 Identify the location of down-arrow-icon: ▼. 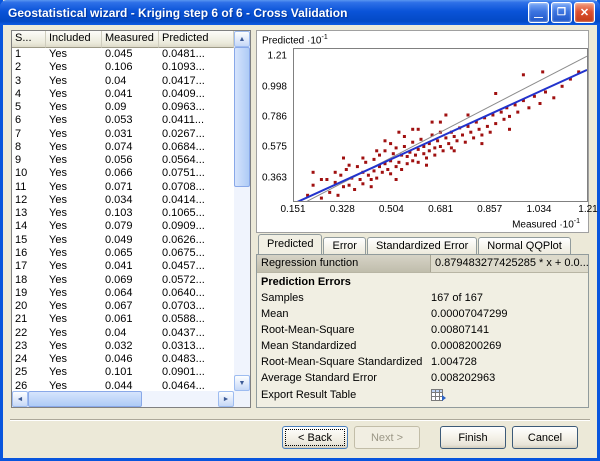
(242, 383).